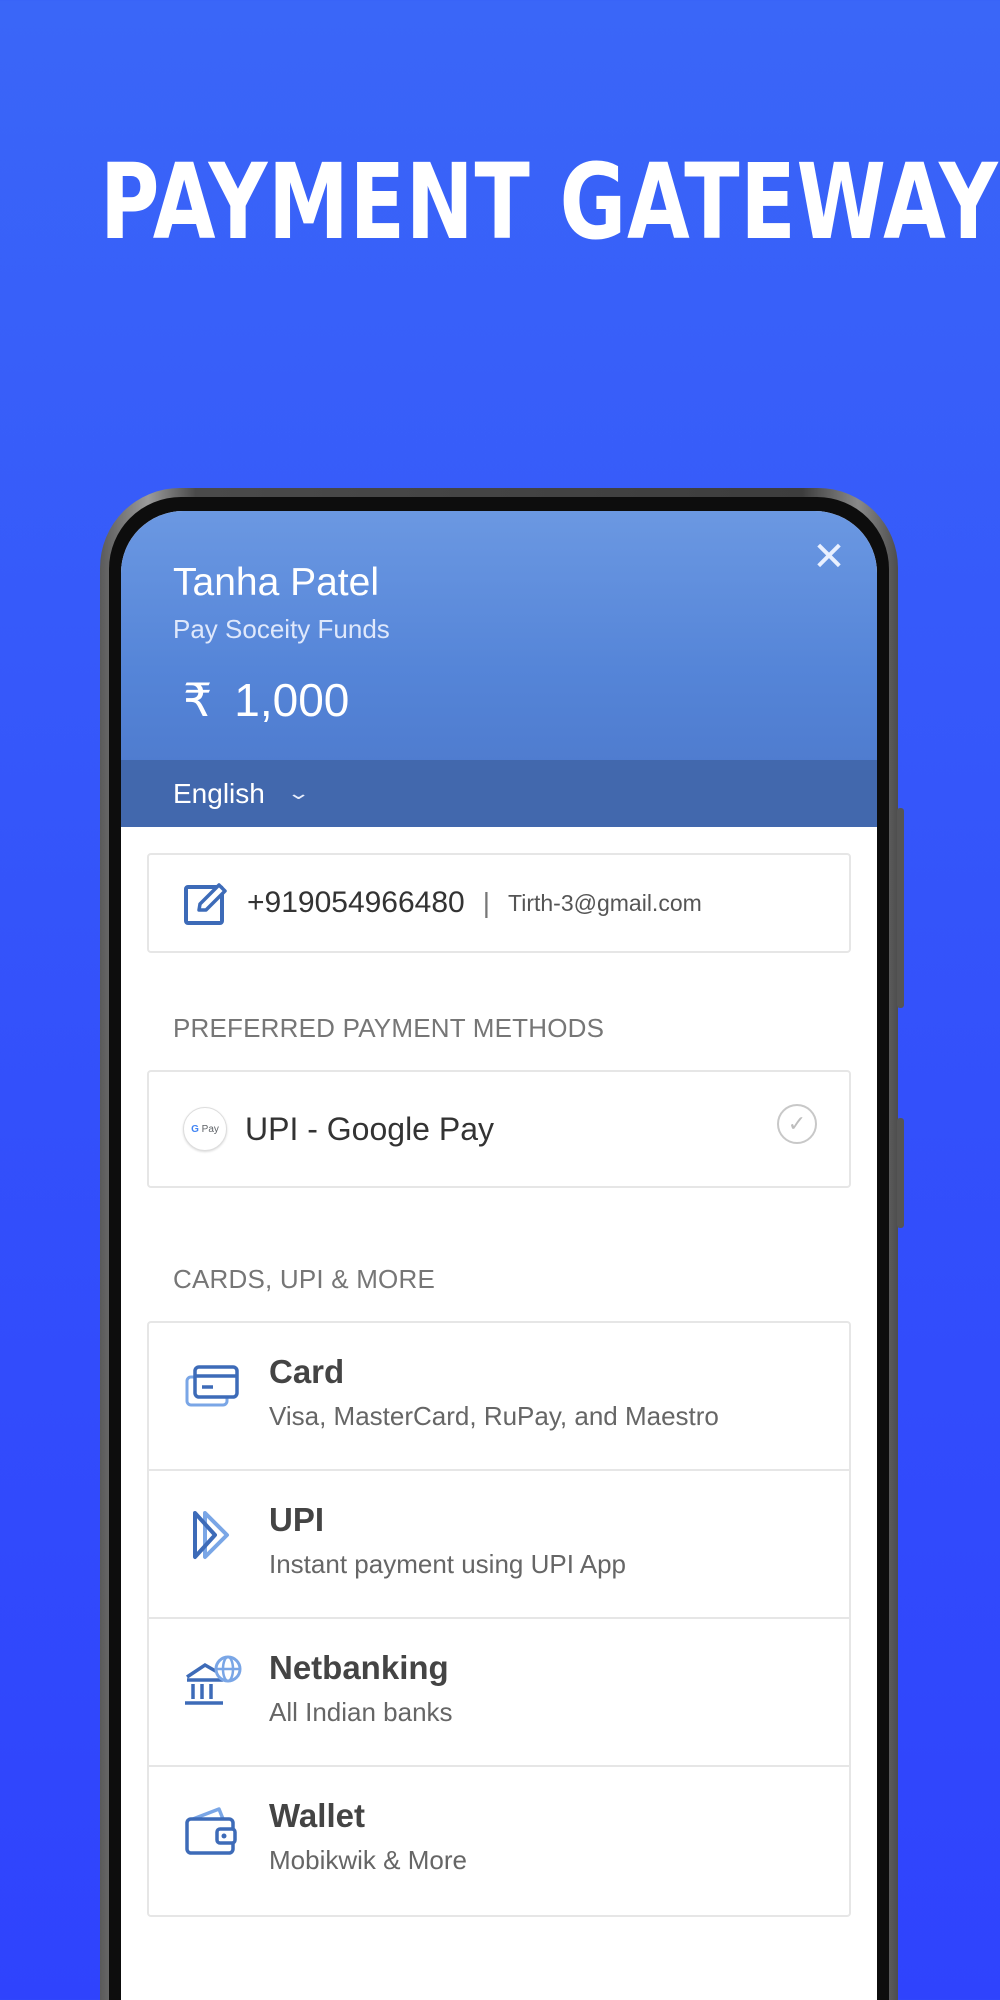 This screenshot has width=1000, height=2000. Describe the element at coordinates (549, 202) in the screenshot. I see `page-headline: PAYMENT GATEWAY` at that location.